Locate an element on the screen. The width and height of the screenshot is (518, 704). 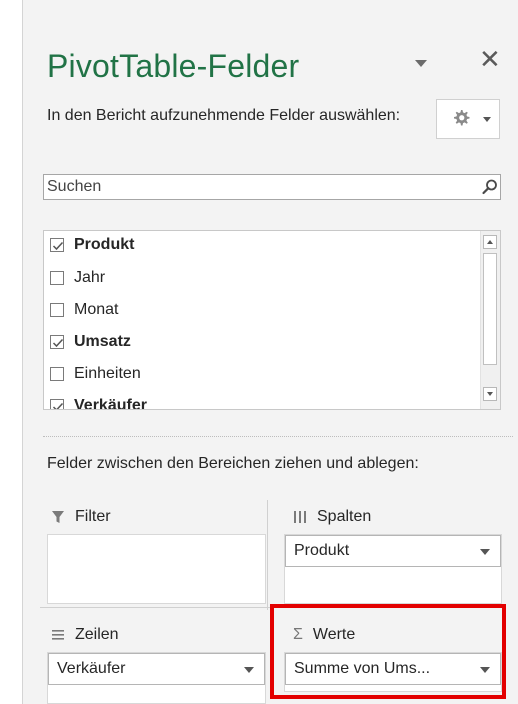
scrollbar-thumb is located at coordinates (490, 309).